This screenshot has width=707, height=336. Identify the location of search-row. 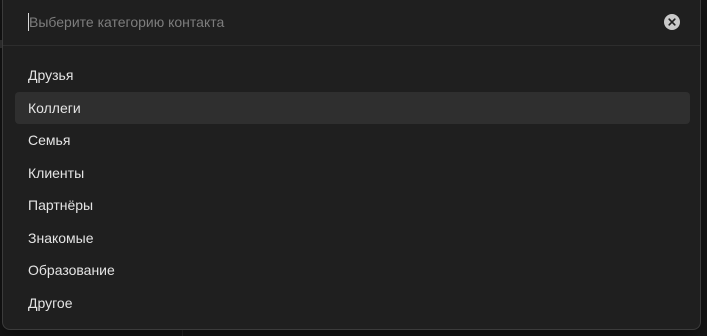
(351, 23).